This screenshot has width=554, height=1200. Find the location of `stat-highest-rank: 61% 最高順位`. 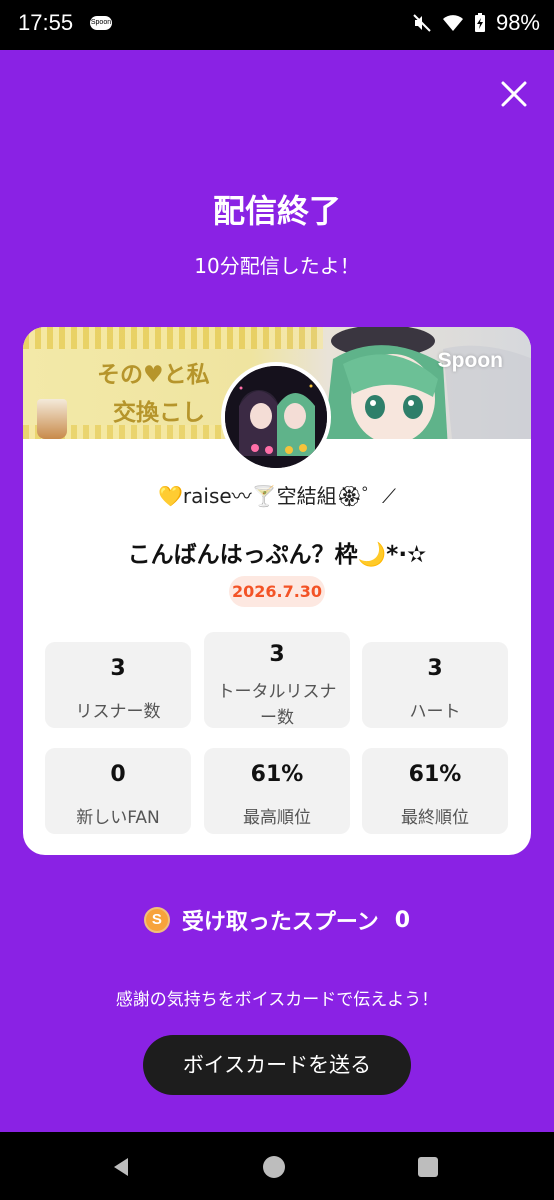

stat-highest-rank: 61% 最高順位 is located at coordinates (277, 791).